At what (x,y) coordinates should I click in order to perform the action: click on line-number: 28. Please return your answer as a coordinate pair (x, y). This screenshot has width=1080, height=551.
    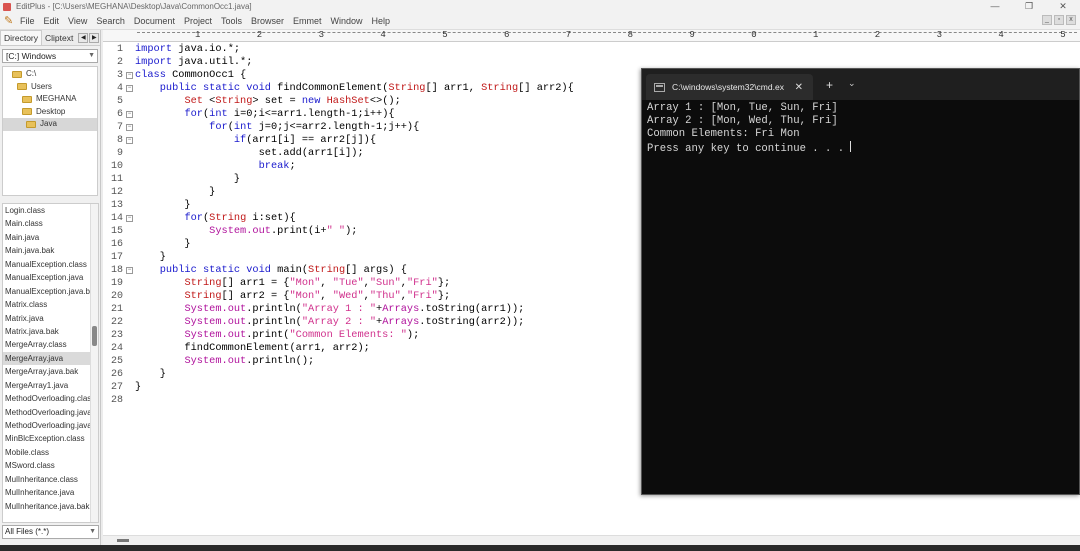
    Looking at the image, I should click on (116, 400).